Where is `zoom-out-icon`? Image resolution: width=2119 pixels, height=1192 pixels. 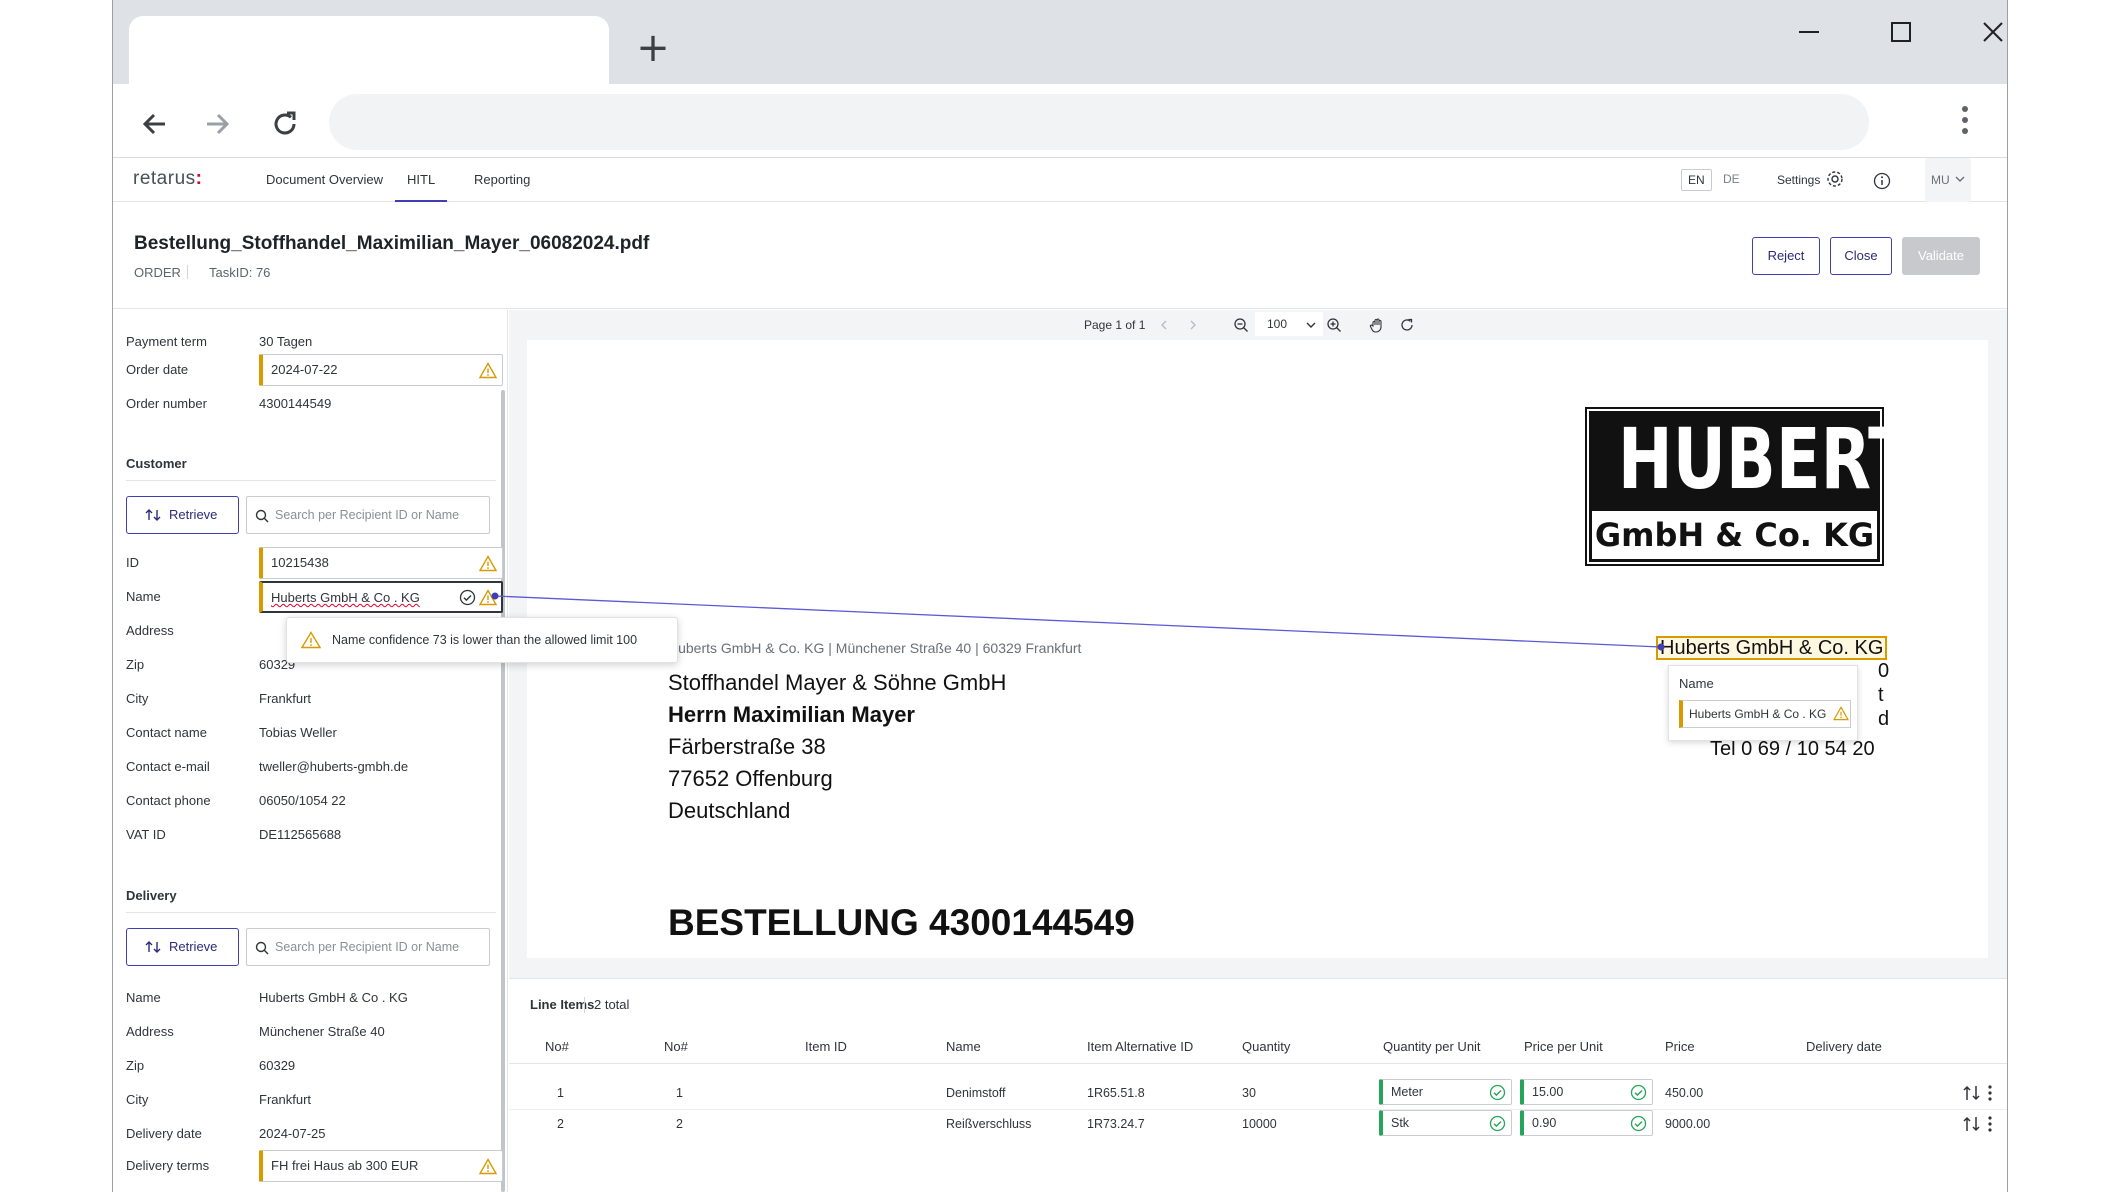
zoom-out-icon is located at coordinates (1241, 325).